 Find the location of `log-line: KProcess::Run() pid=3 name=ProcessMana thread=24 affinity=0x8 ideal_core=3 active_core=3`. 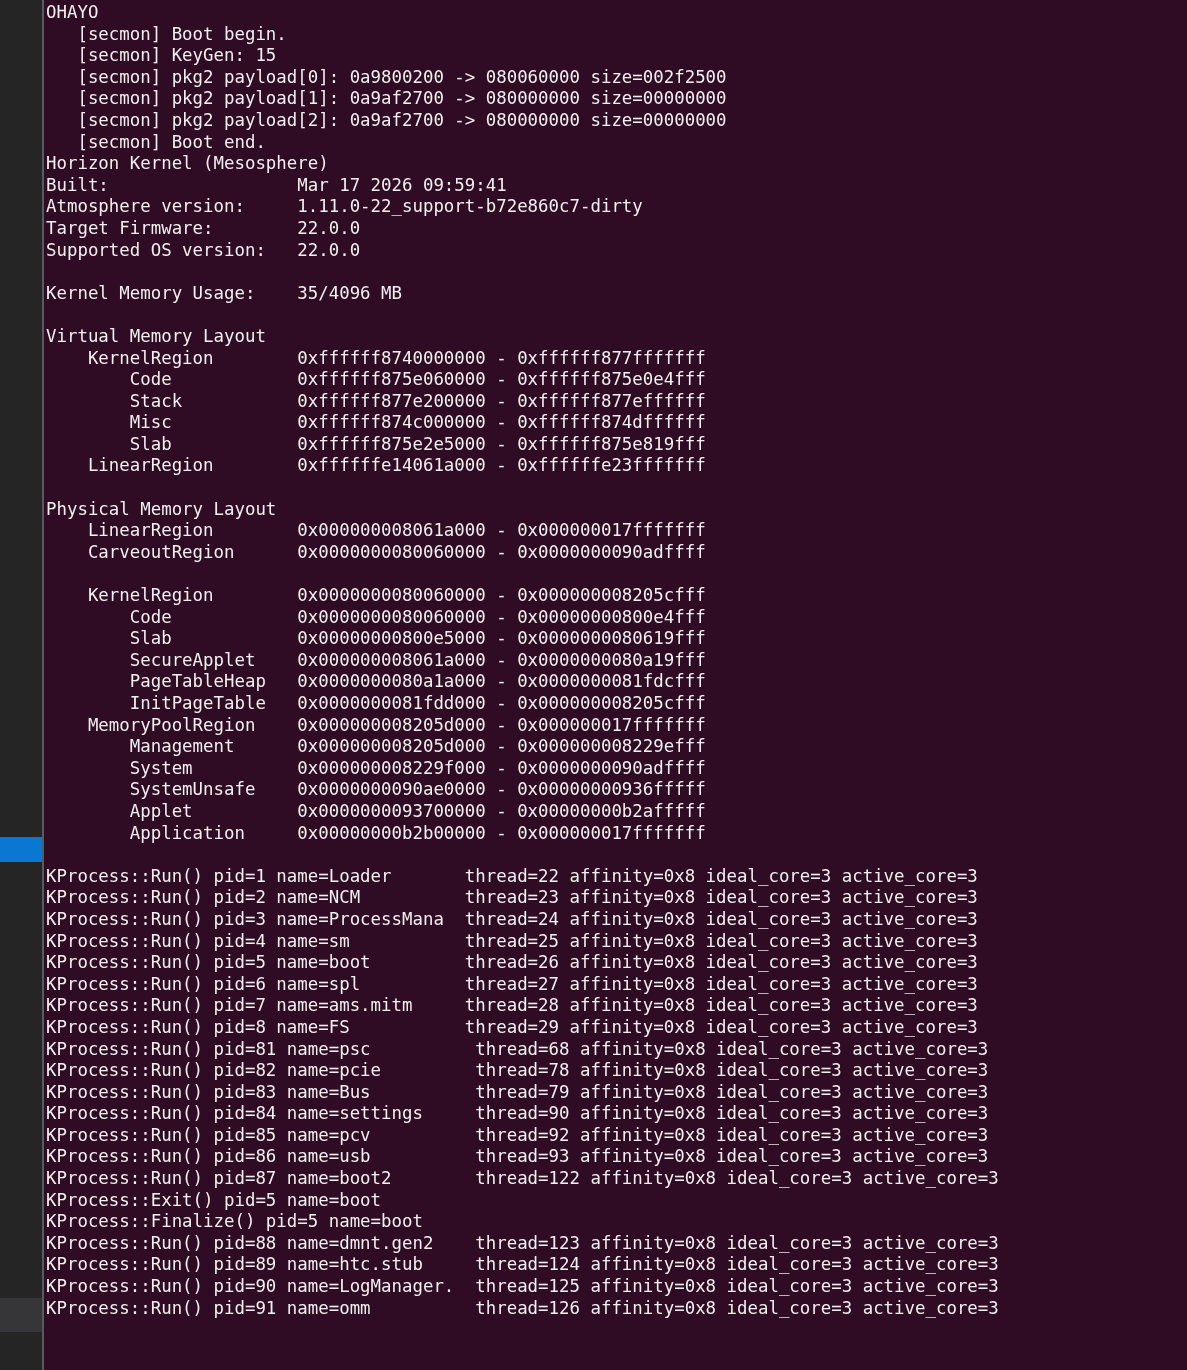

log-line: KProcess::Run() pid=3 name=ProcessMana thread=24 affinity=0x8 ideal_core=3 active_core=3 is located at coordinates (512, 919).